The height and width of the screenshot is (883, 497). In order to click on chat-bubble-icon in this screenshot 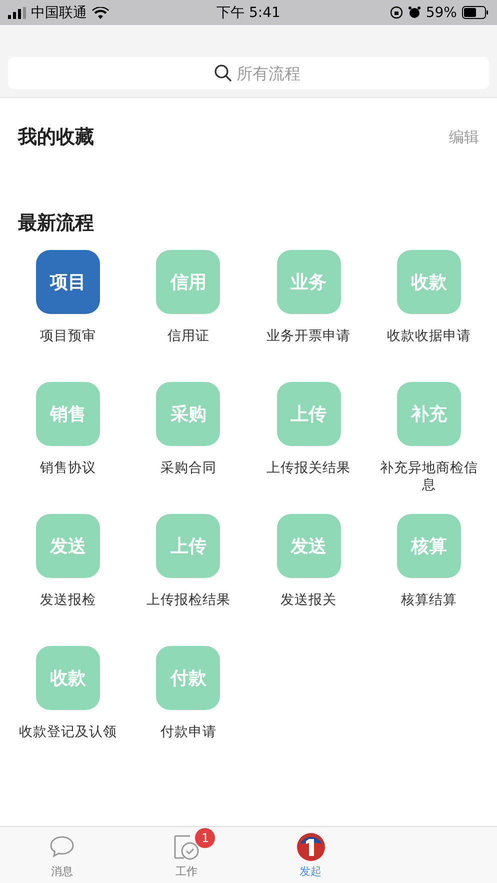, I will do `click(62, 846)`.